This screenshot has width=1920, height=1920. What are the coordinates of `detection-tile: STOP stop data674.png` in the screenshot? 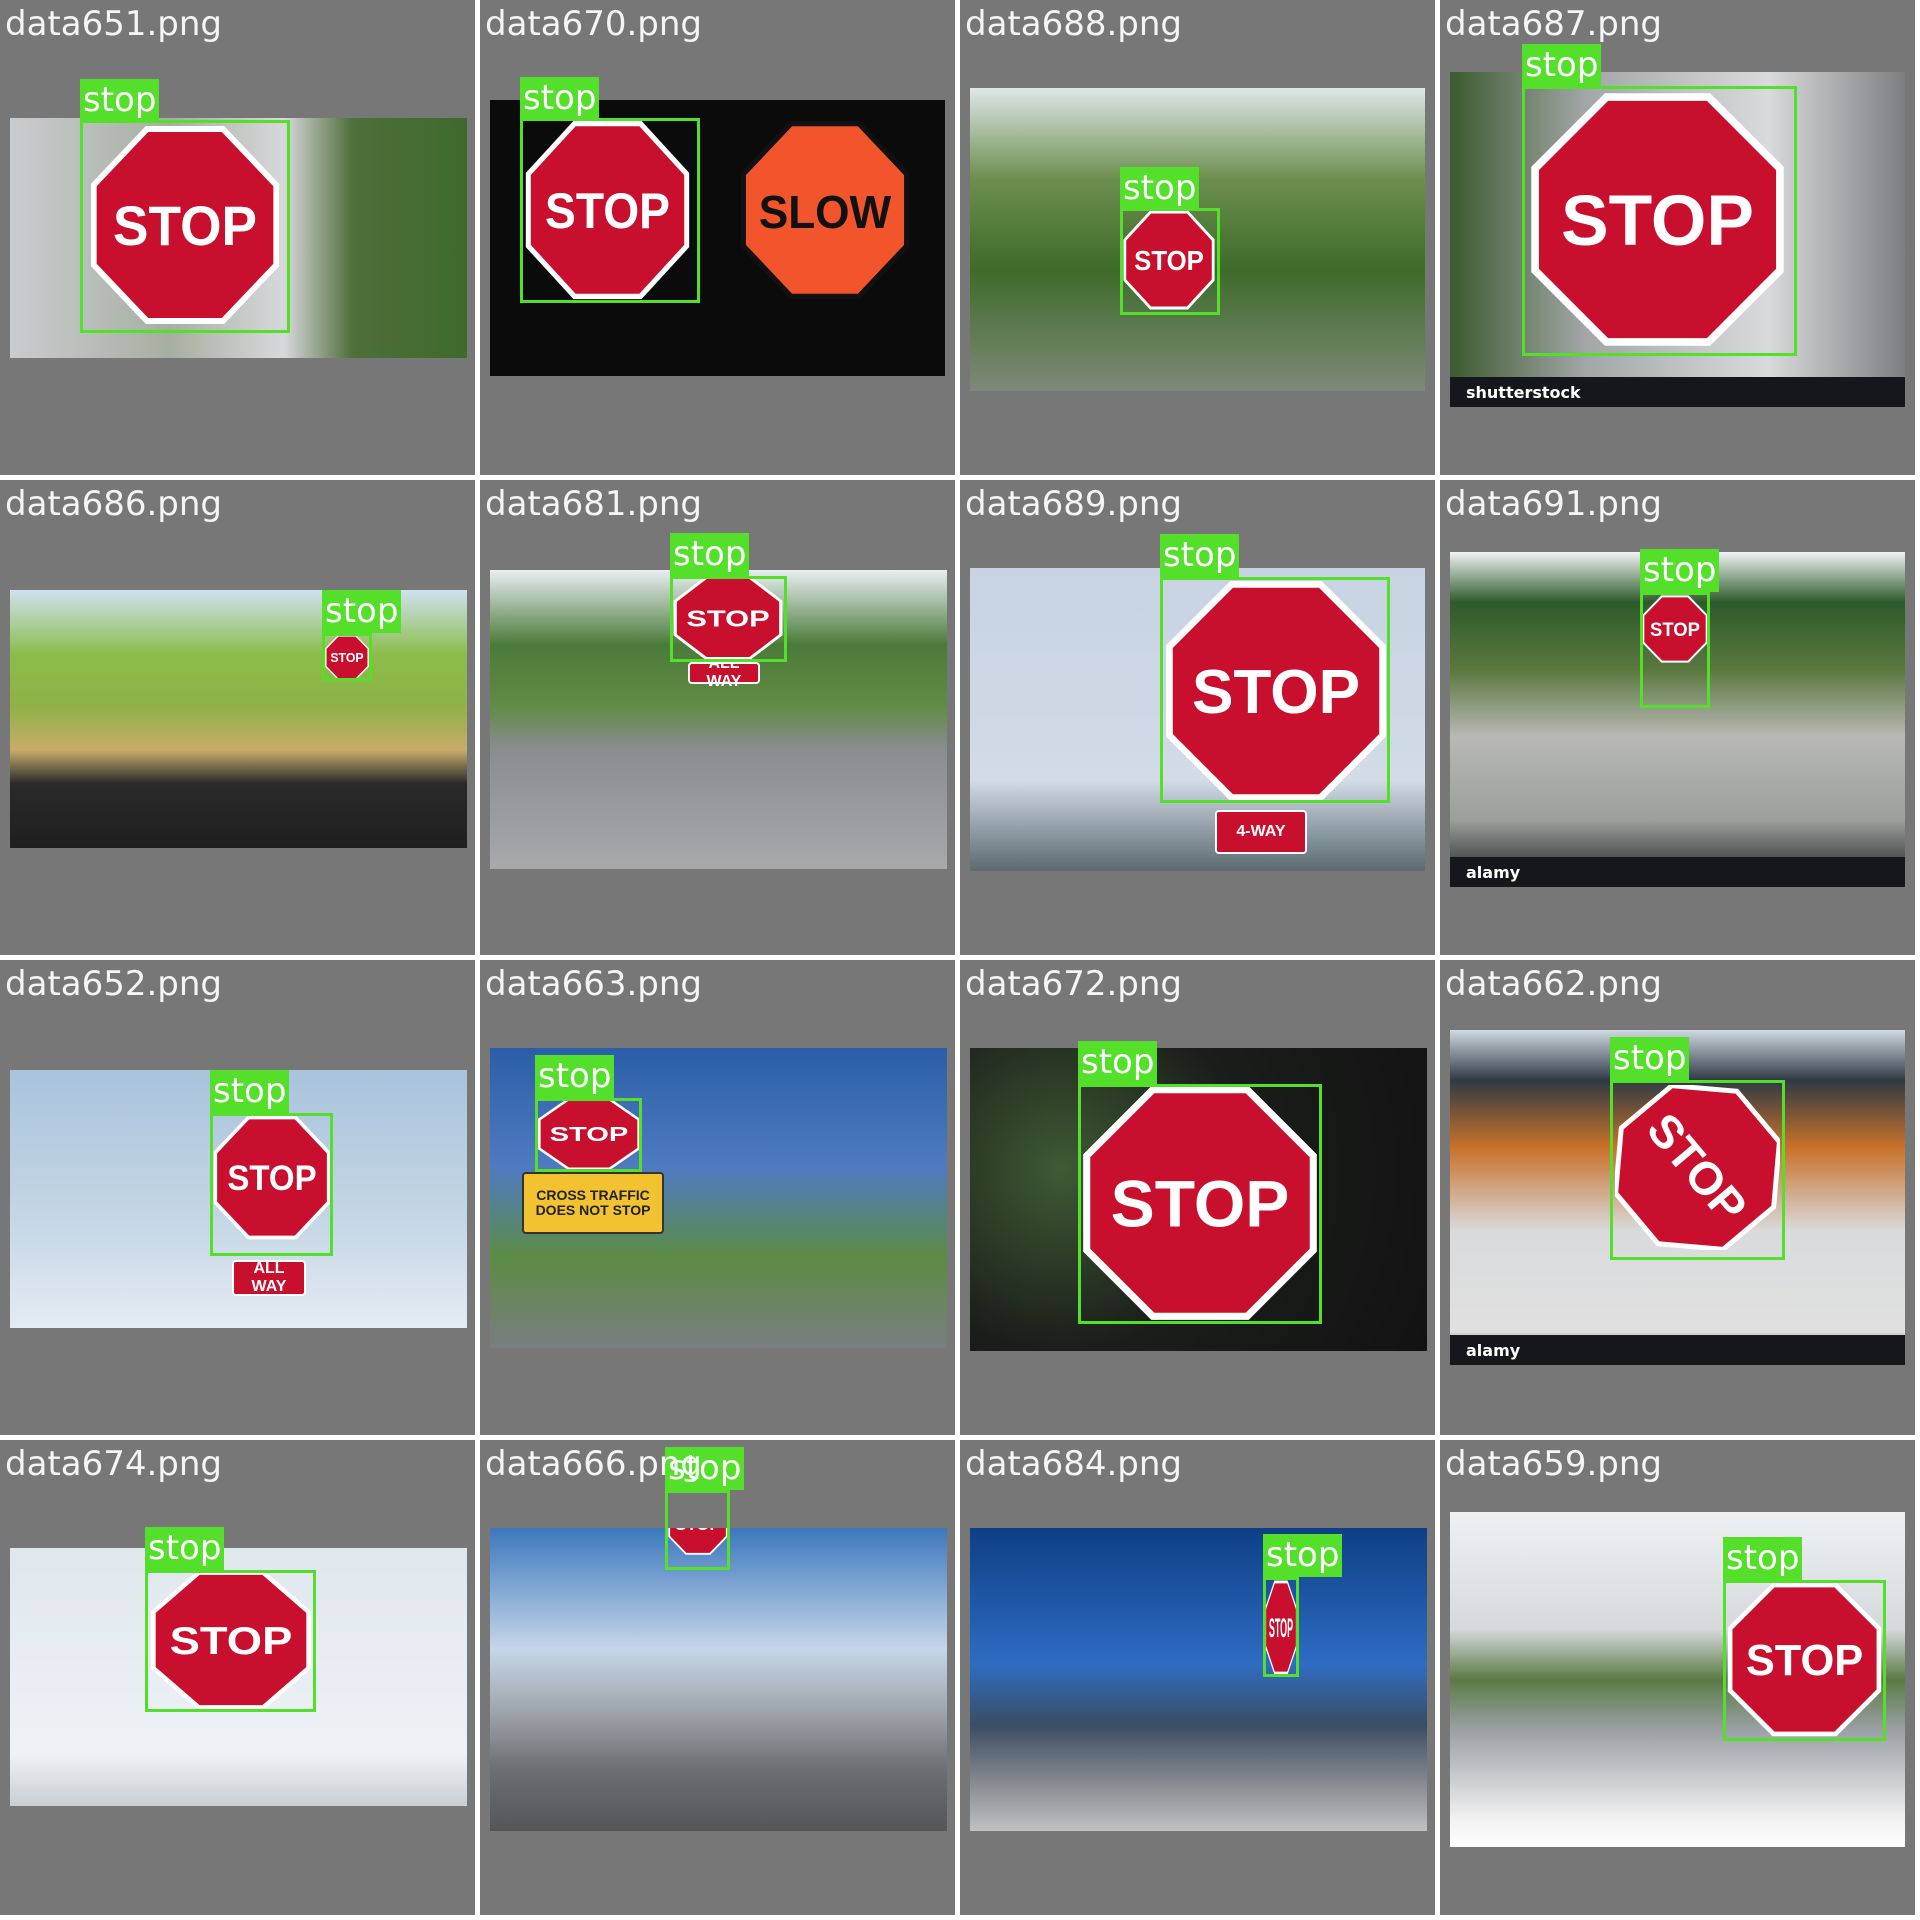 It's located at (237, 1677).